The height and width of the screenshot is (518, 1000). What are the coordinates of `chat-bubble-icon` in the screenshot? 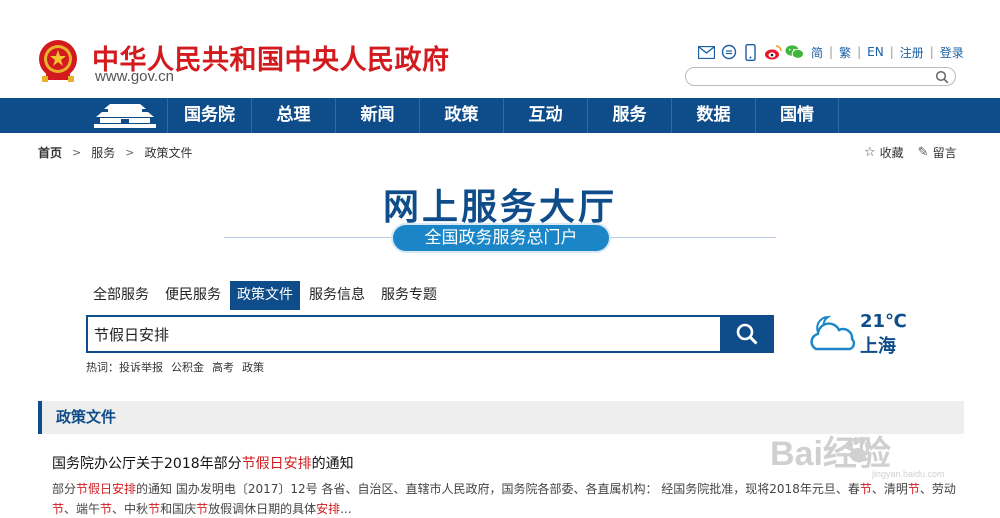 It's located at (728, 52).